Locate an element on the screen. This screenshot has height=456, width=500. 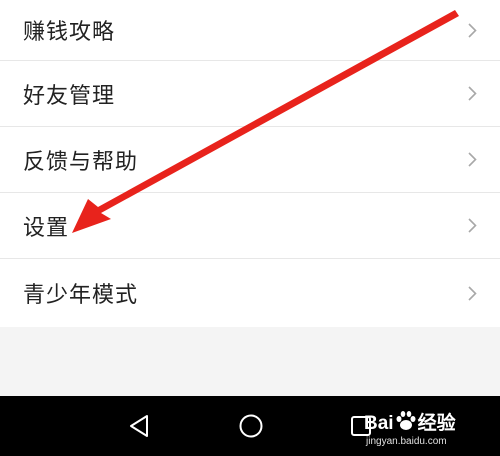
menu-item-label: 反馈与帮助 is located at coordinates (81, 162).